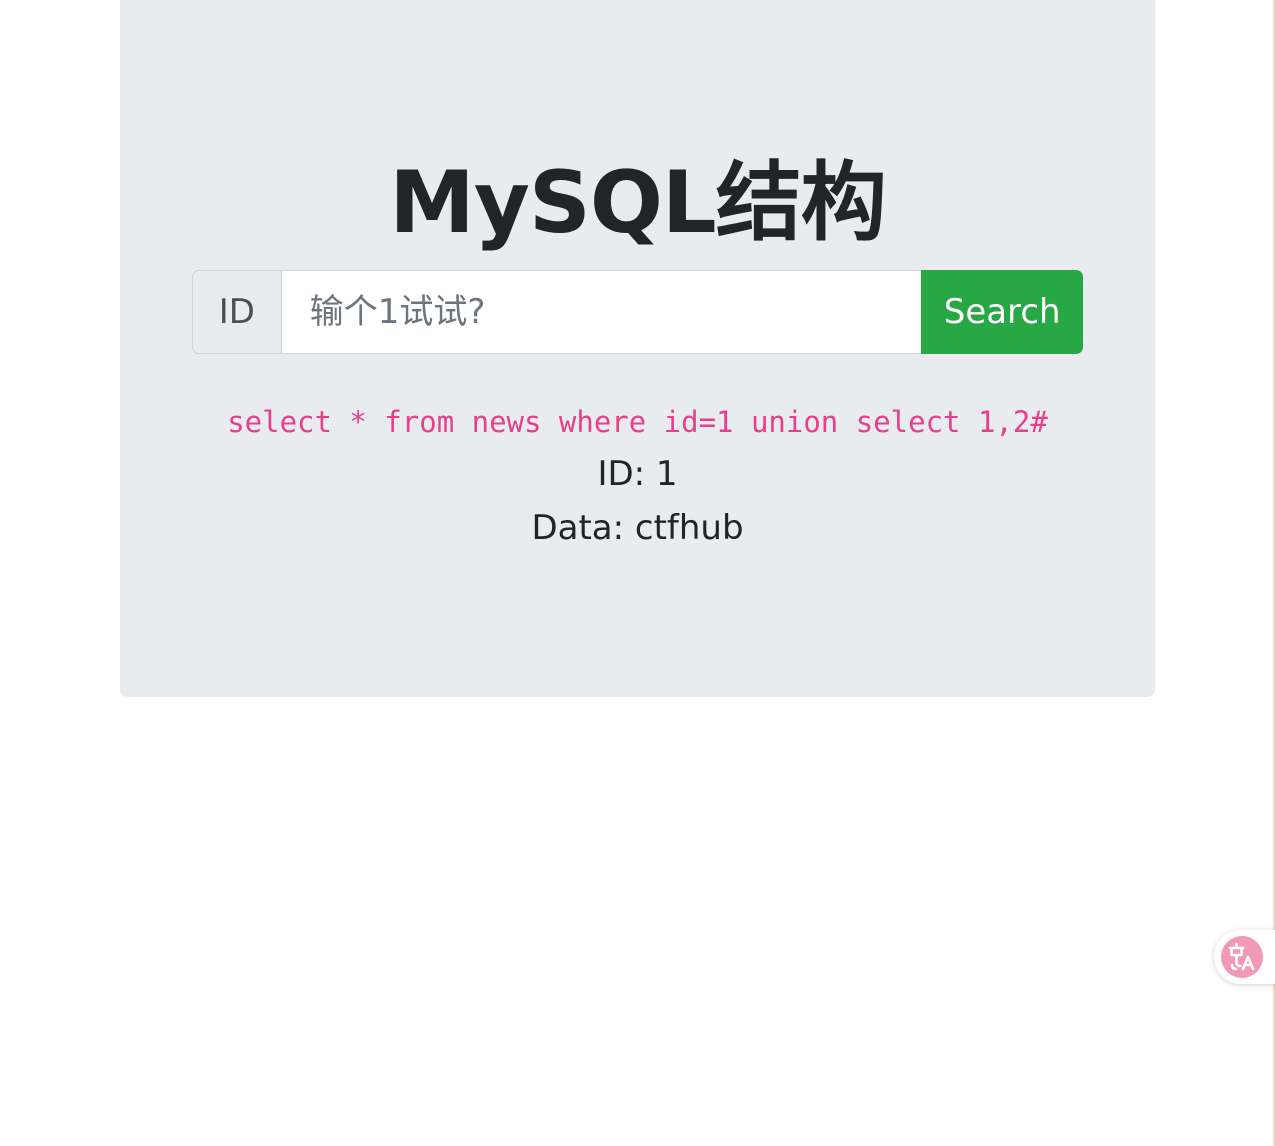 The width and height of the screenshot is (1275, 1146). What do you see at coordinates (638, 203) in the screenshot?
I see `page-title: MySQL结构` at bounding box center [638, 203].